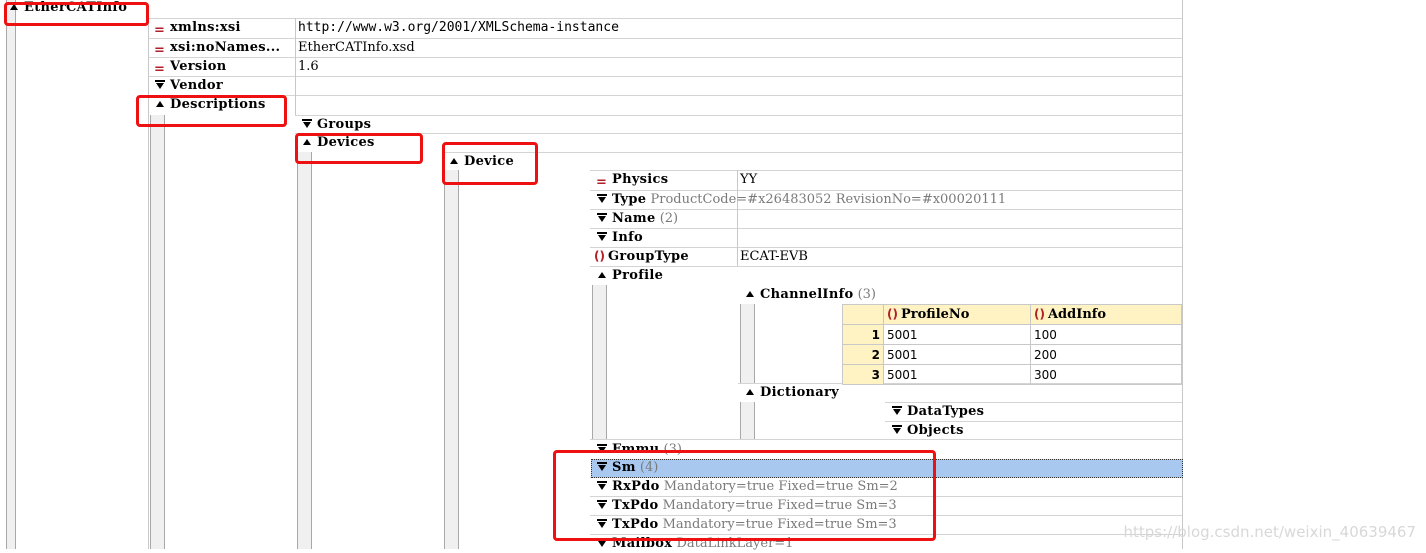 This screenshot has width=1426, height=553. I want to click on table-row: 3 5001 300, so click(1012, 374).